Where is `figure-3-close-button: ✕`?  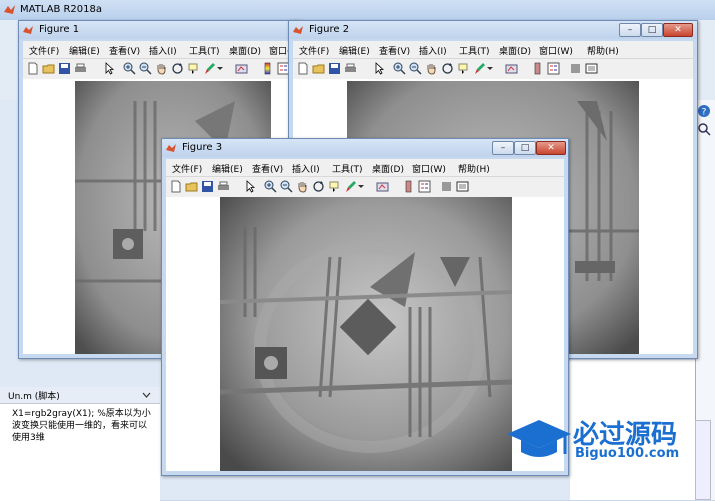
figure-3-close-button: ✕ is located at coordinates (551, 148).